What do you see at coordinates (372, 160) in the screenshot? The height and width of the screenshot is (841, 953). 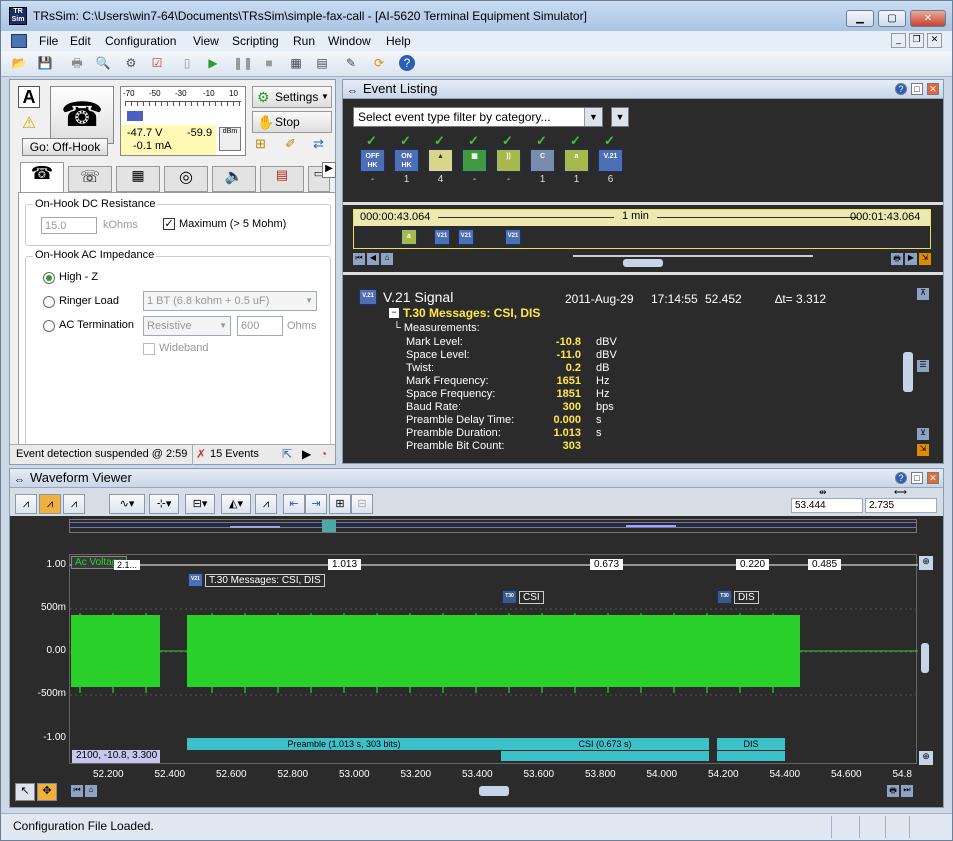 I see `off-hook-category-icon: OFF HK` at bounding box center [372, 160].